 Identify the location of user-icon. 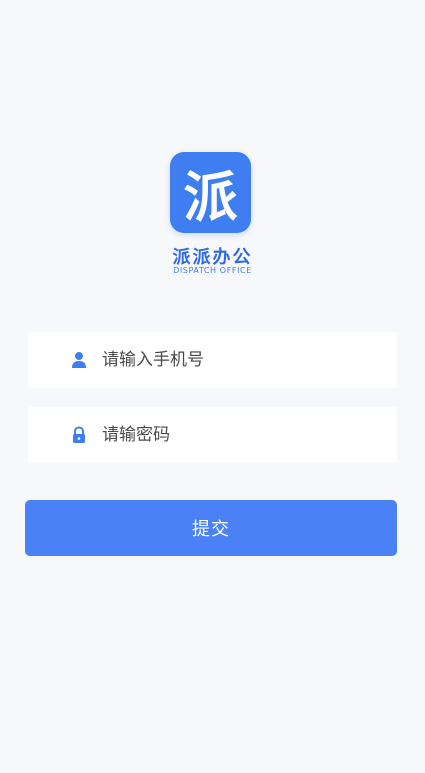
(79, 360).